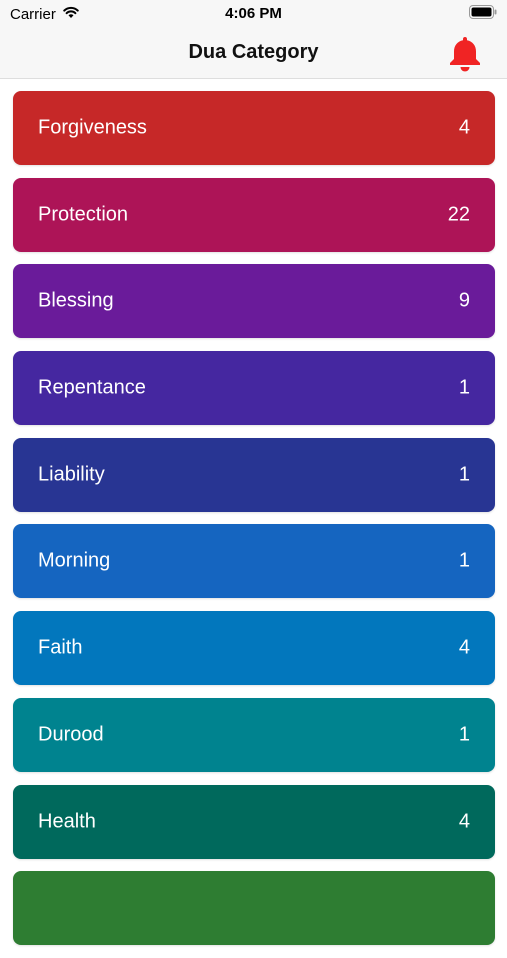  What do you see at coordinates (83, 214) in the screenshot?
I see `category-label: Protection` at bounding box center [83, 214].